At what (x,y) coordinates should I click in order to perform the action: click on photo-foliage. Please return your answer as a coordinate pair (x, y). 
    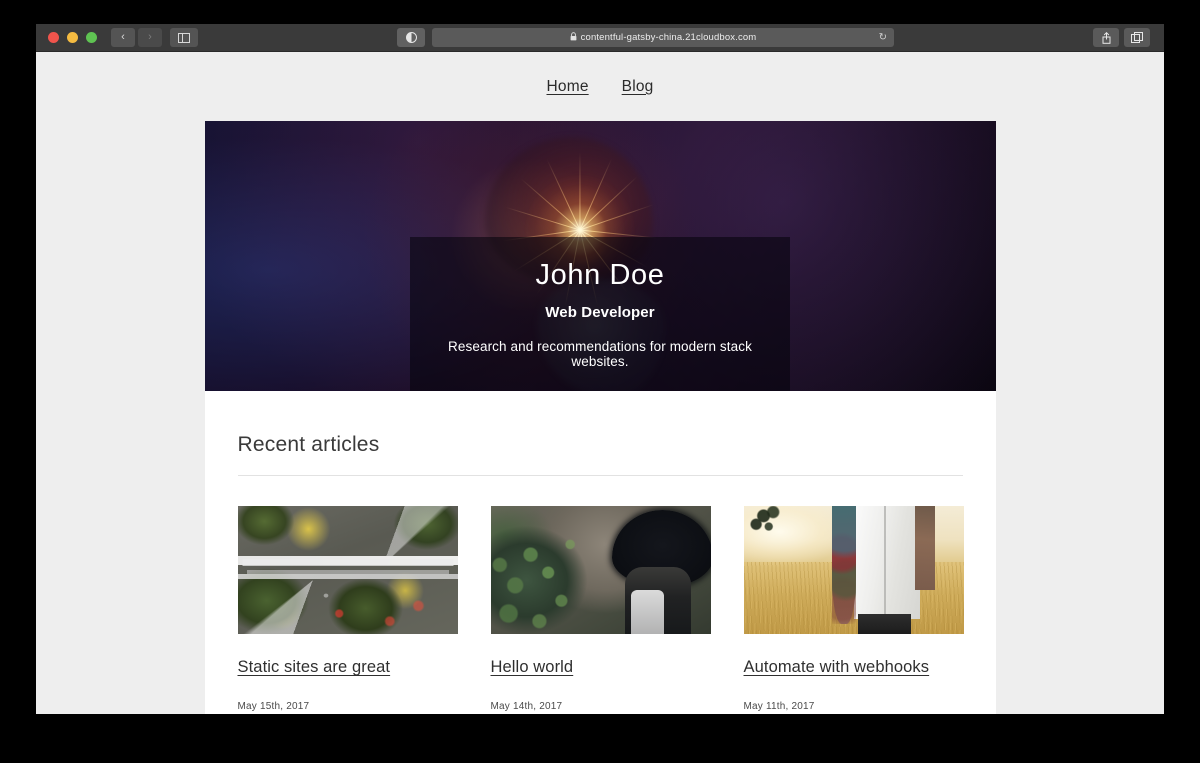
    Looking at the image, I should click on (600, 570).